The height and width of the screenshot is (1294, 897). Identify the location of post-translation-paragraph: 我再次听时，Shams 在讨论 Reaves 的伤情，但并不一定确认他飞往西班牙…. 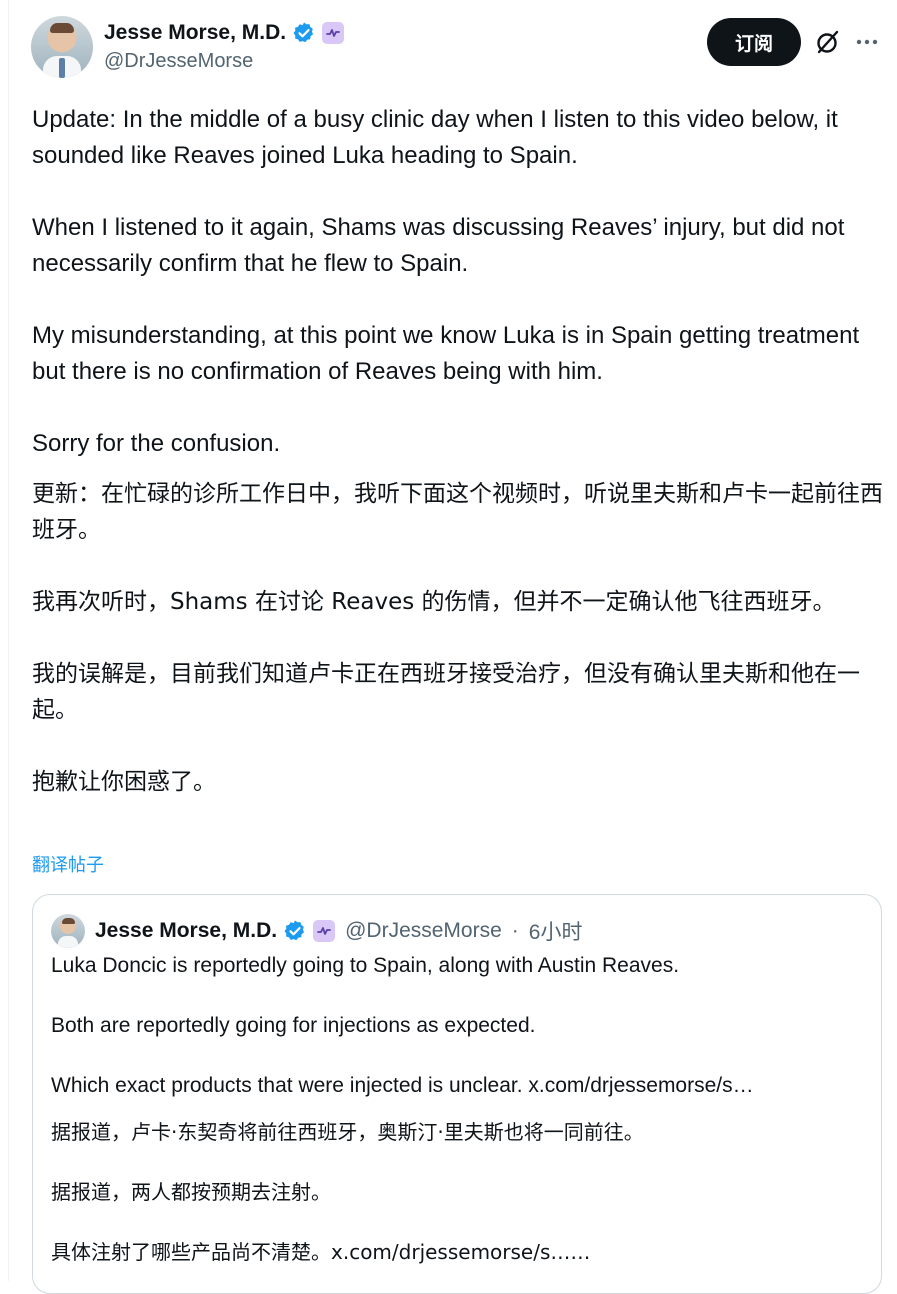
(434, 602).